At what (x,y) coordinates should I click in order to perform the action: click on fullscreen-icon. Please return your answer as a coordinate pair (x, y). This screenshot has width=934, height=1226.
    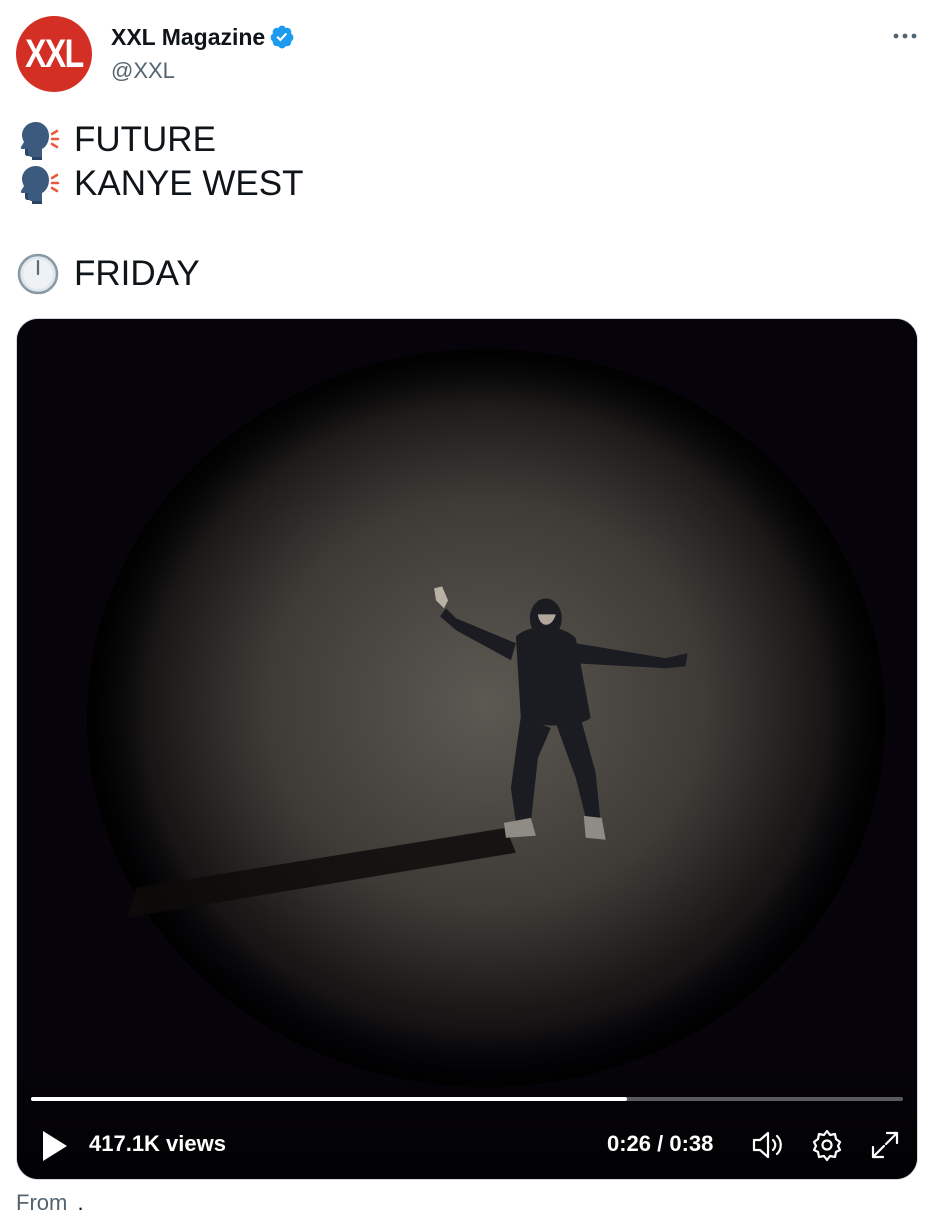
    Looking at the image, I should click on (885, 1145).